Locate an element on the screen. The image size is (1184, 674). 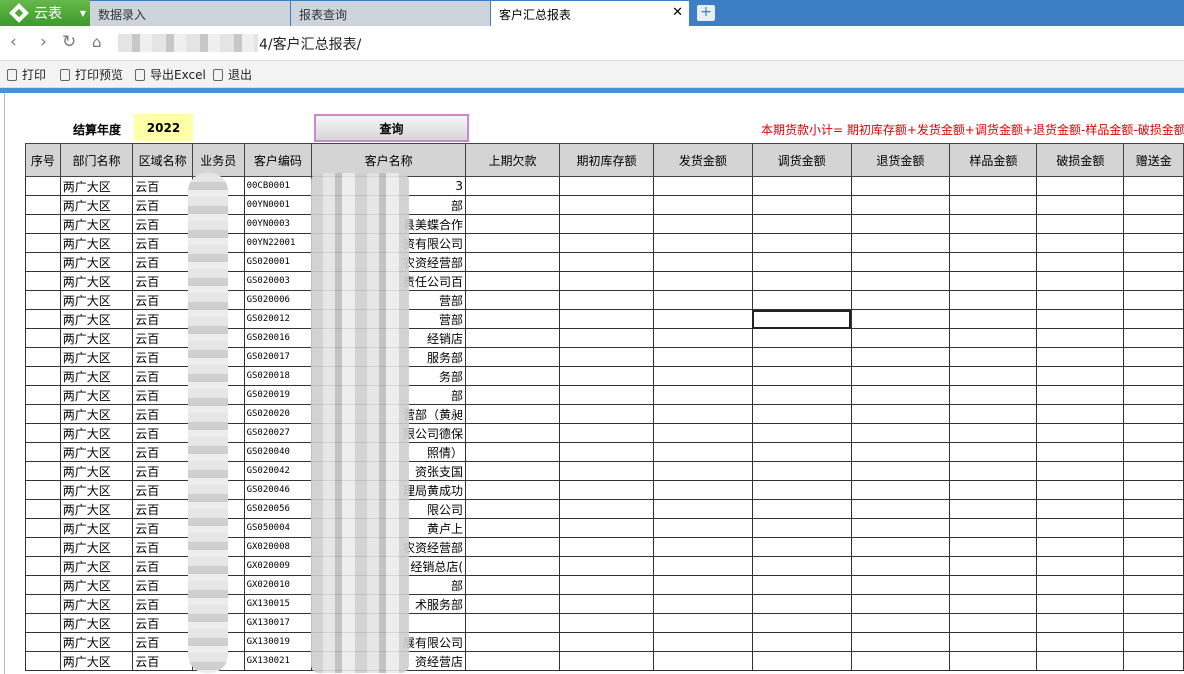
table-cell: GS050004 is located at coordinates (278, 528).